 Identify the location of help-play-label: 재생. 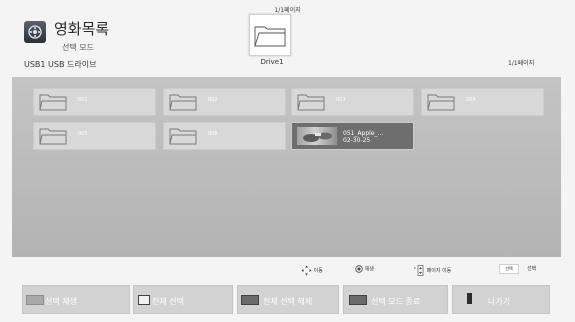
(369, 269).